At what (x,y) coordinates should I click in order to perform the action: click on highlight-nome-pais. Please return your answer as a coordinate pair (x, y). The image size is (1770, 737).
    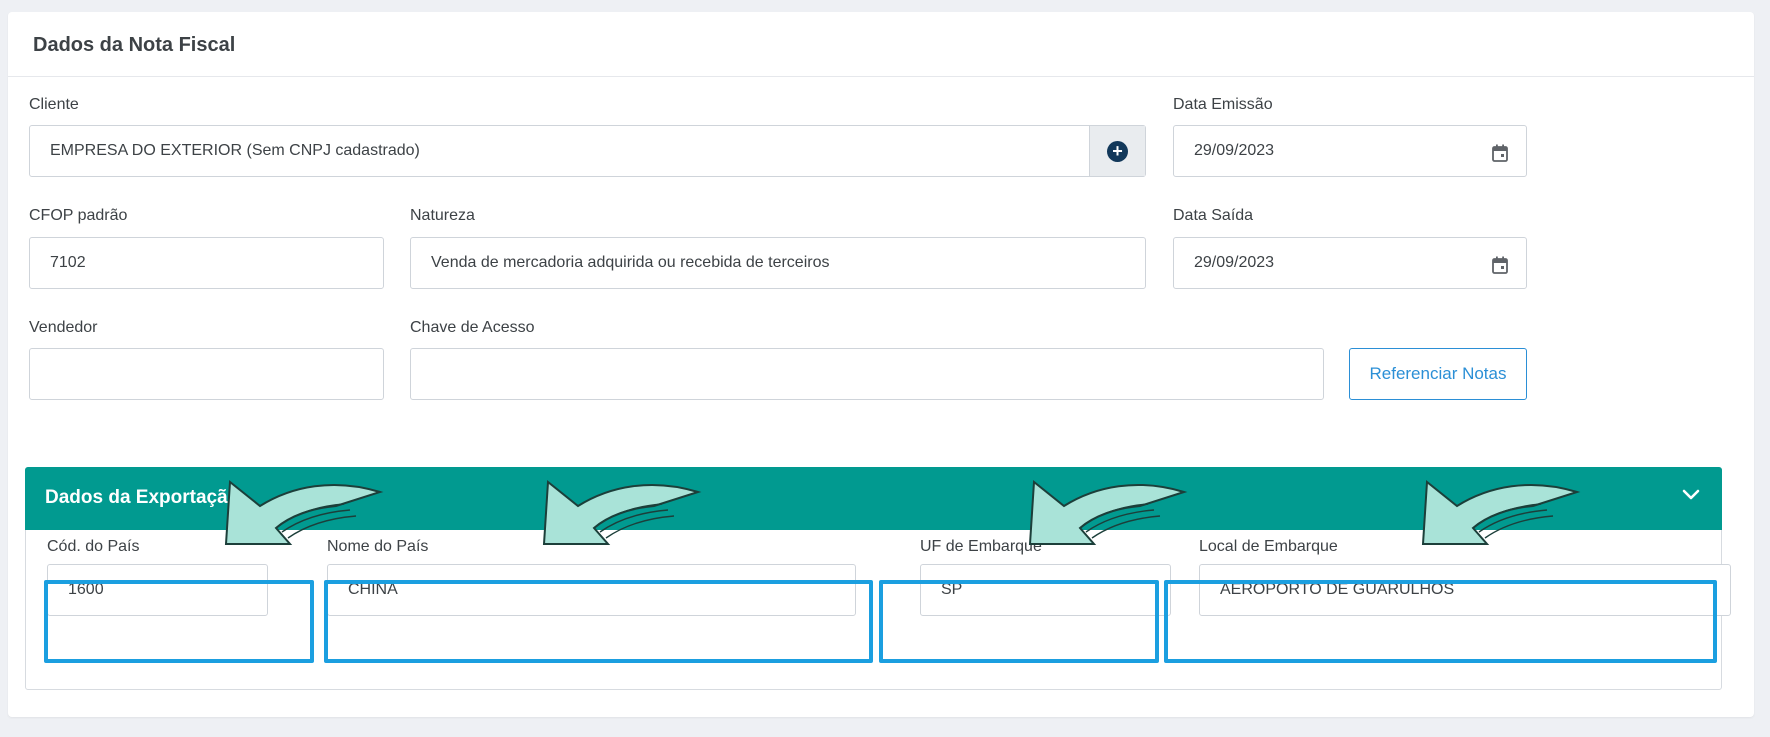
    Looking at the image, I should click on (598, 621).